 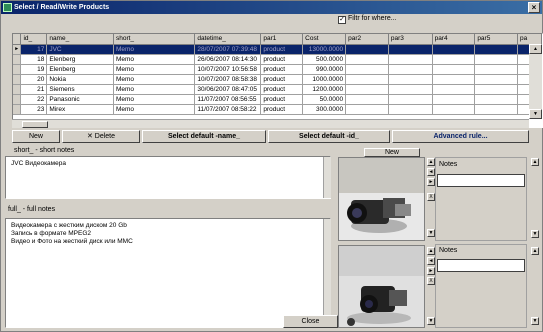 I want to click on column-header: par5, so click(x=496, y=39).